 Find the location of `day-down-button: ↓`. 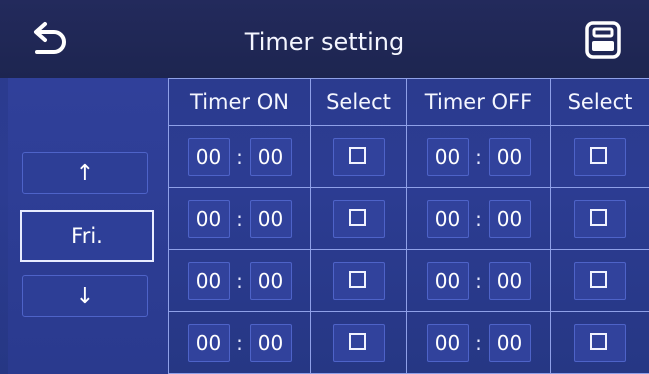

day-down-button: ↓ is located at coordinates (85, 296).